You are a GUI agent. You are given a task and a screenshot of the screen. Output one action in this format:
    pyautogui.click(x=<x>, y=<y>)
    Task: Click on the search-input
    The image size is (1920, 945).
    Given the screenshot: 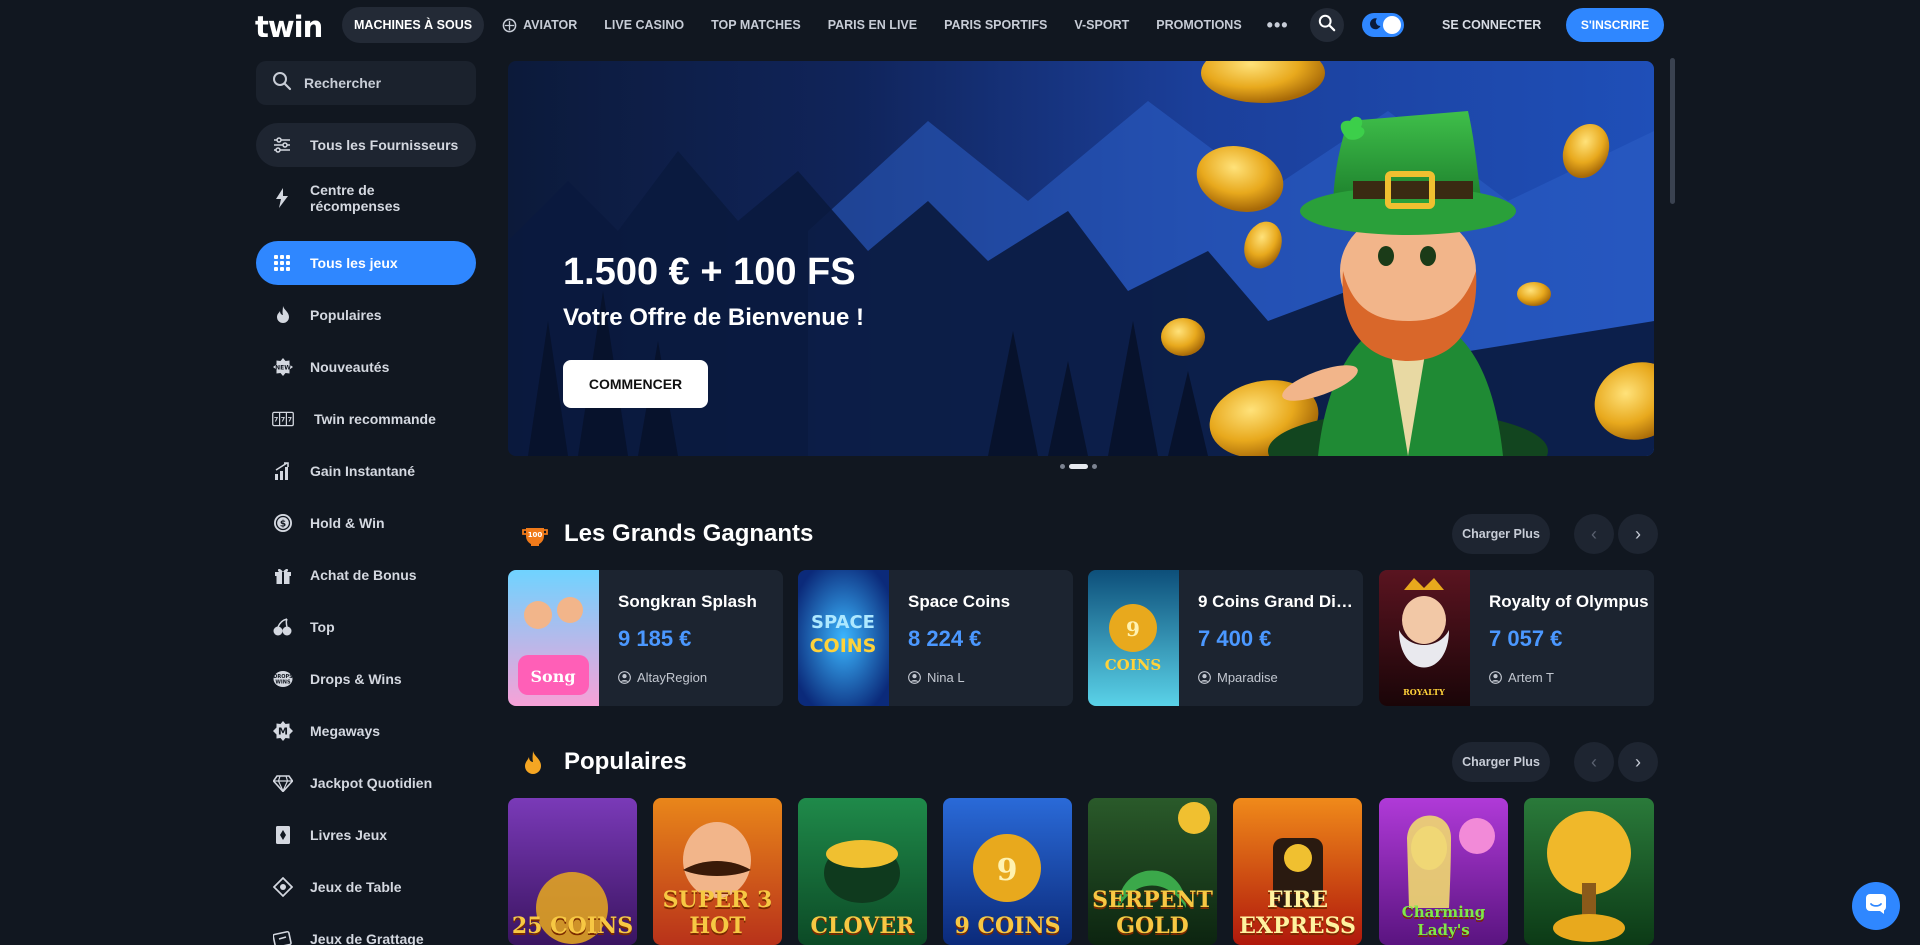 What is the action you would take?
    pyautogui.click(x=379, y=83)
    